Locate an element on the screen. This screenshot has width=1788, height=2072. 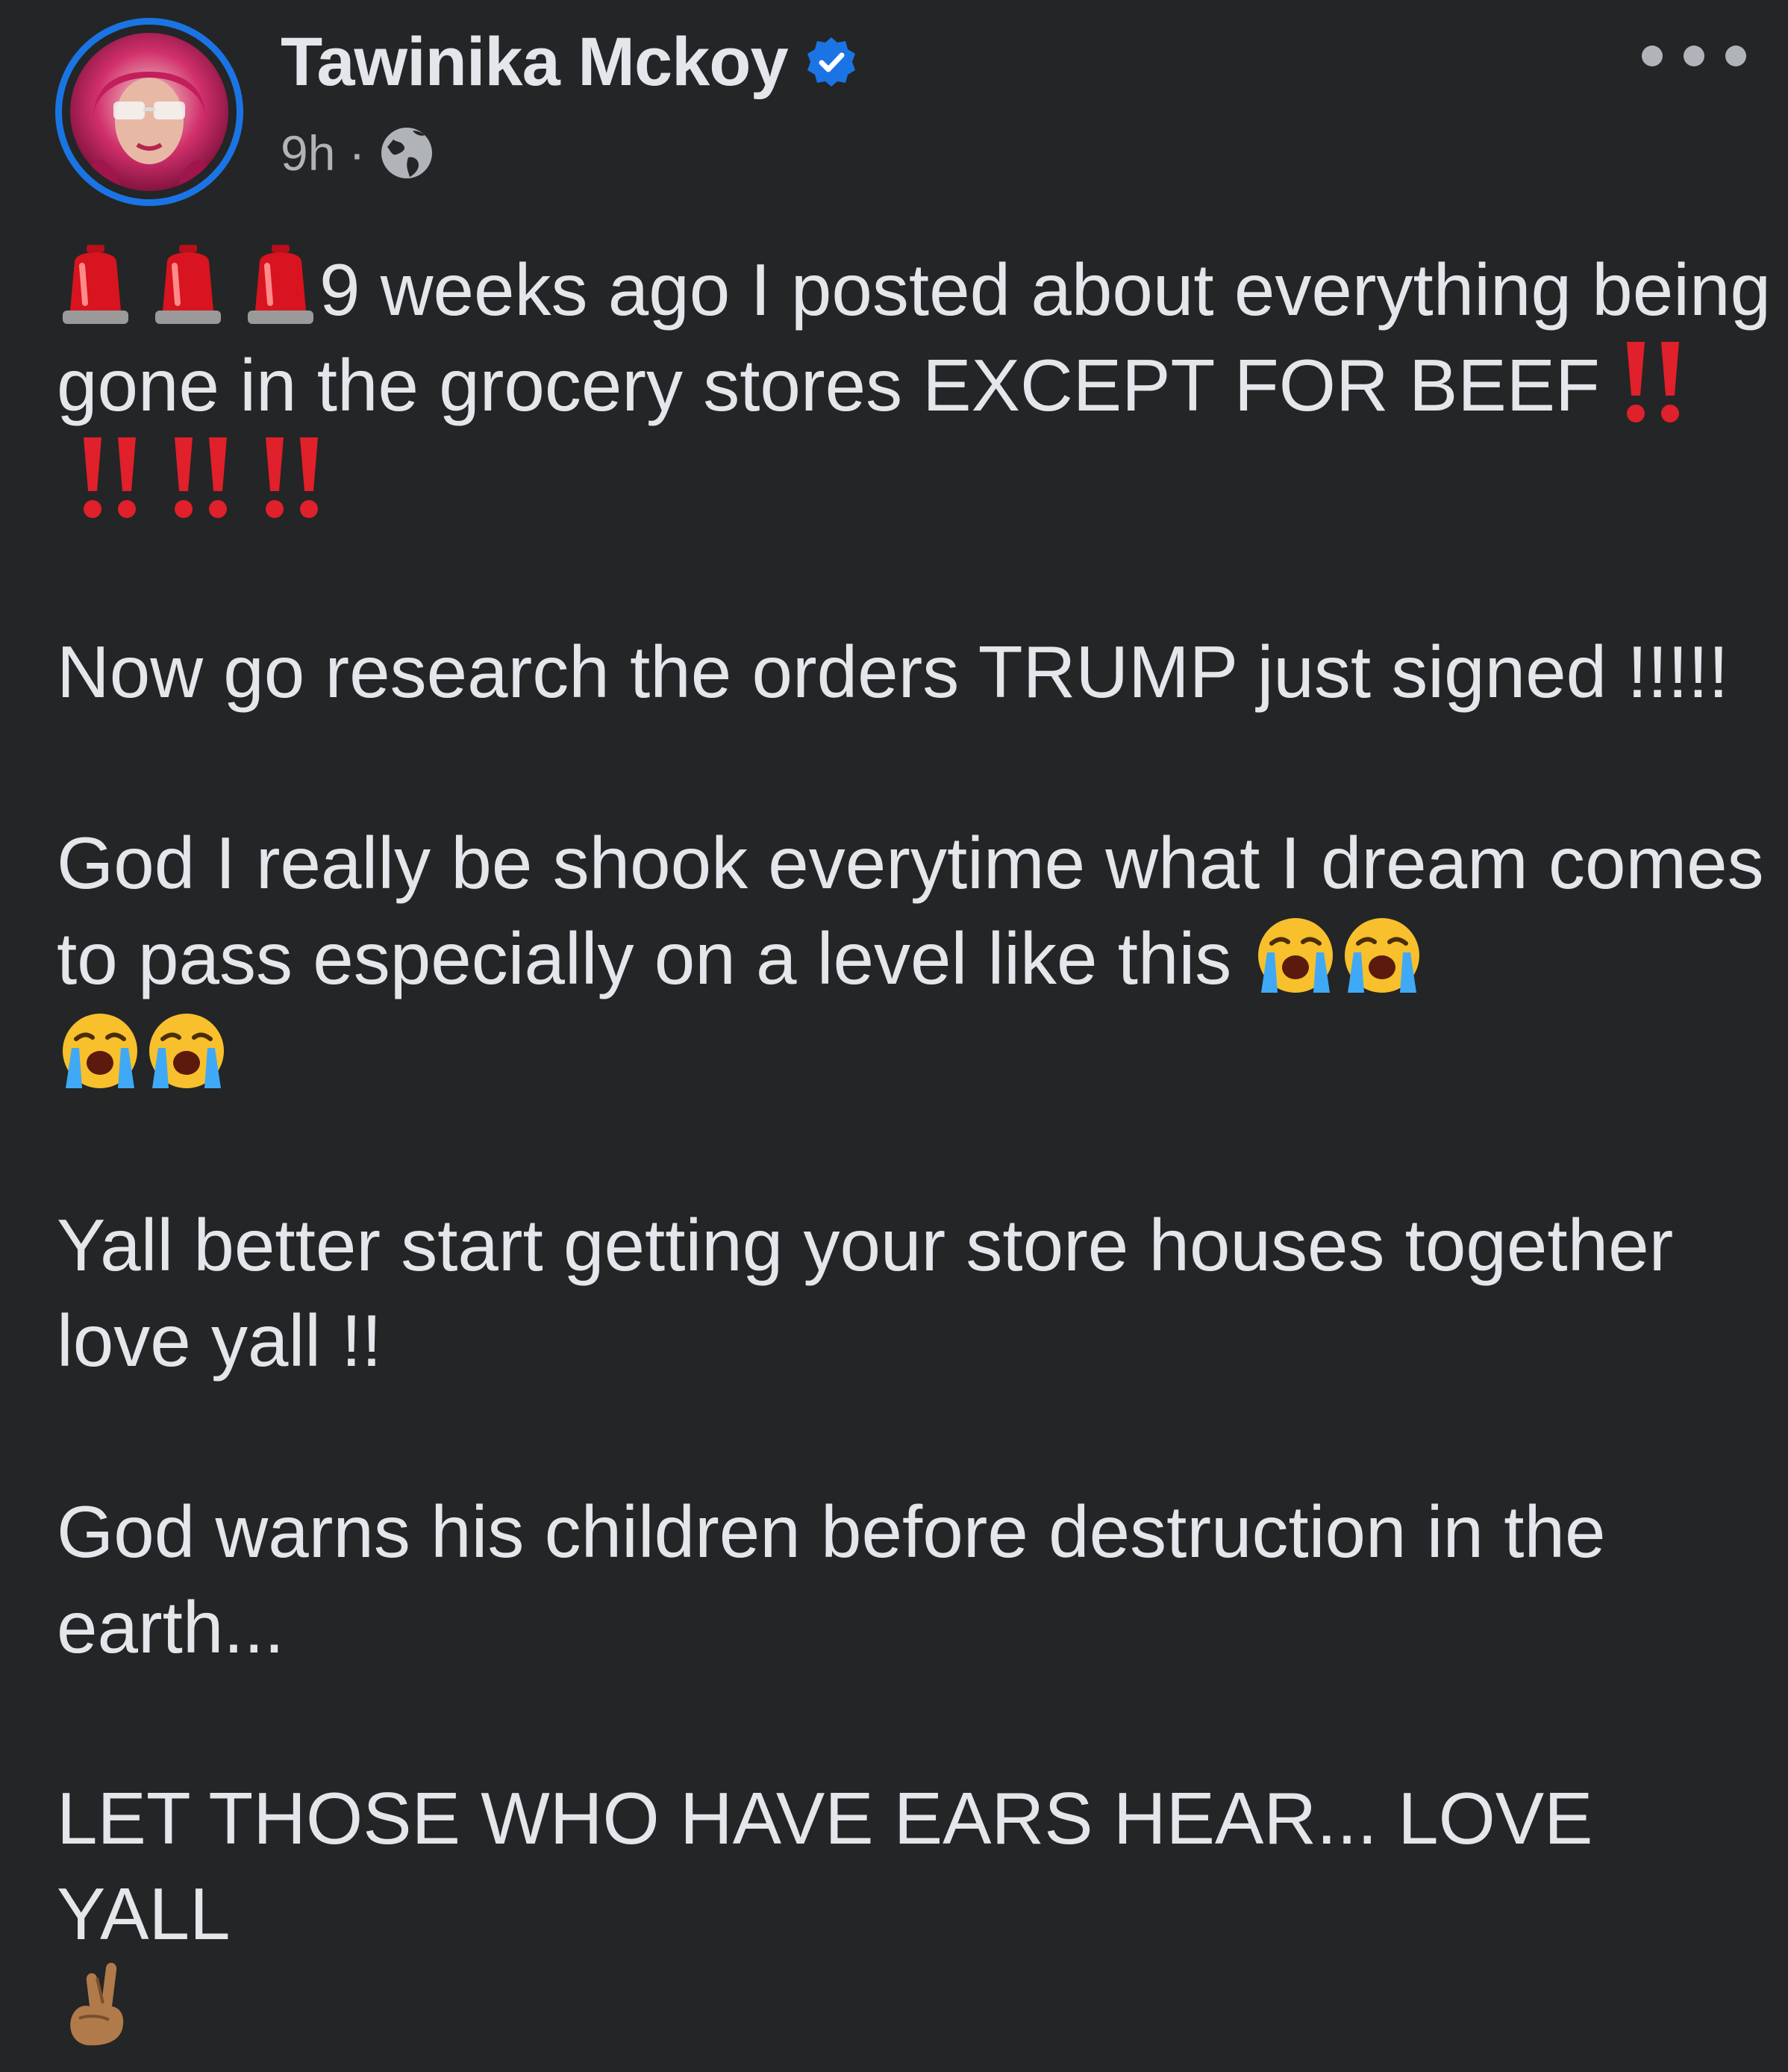
post-time: 9h is located at coordinates (308, 153).